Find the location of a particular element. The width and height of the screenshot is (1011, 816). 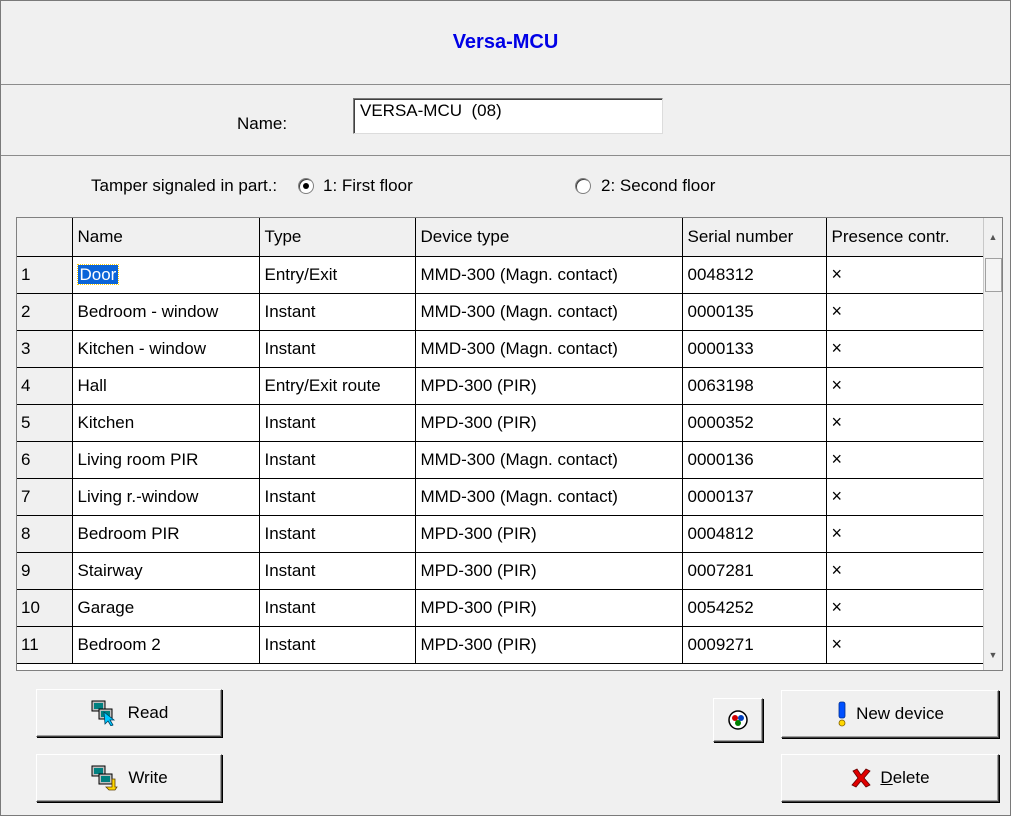

radio-second-floor is located at coordinates (583, 186).